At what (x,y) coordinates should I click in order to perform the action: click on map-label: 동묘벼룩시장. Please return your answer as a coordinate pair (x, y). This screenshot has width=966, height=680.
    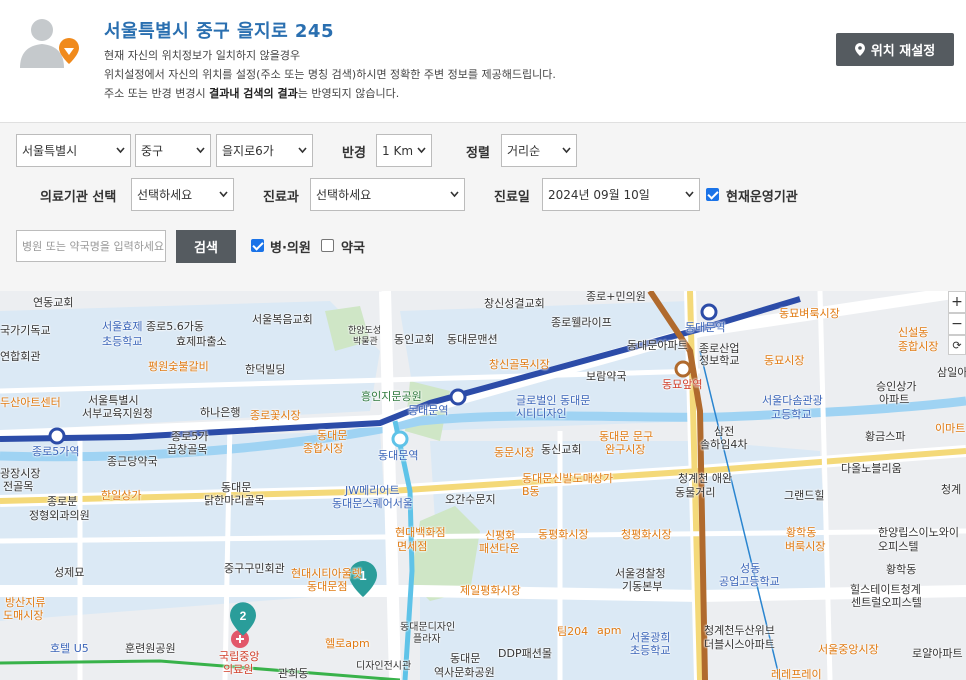
    Looking at the image, I should click on (809, 313).